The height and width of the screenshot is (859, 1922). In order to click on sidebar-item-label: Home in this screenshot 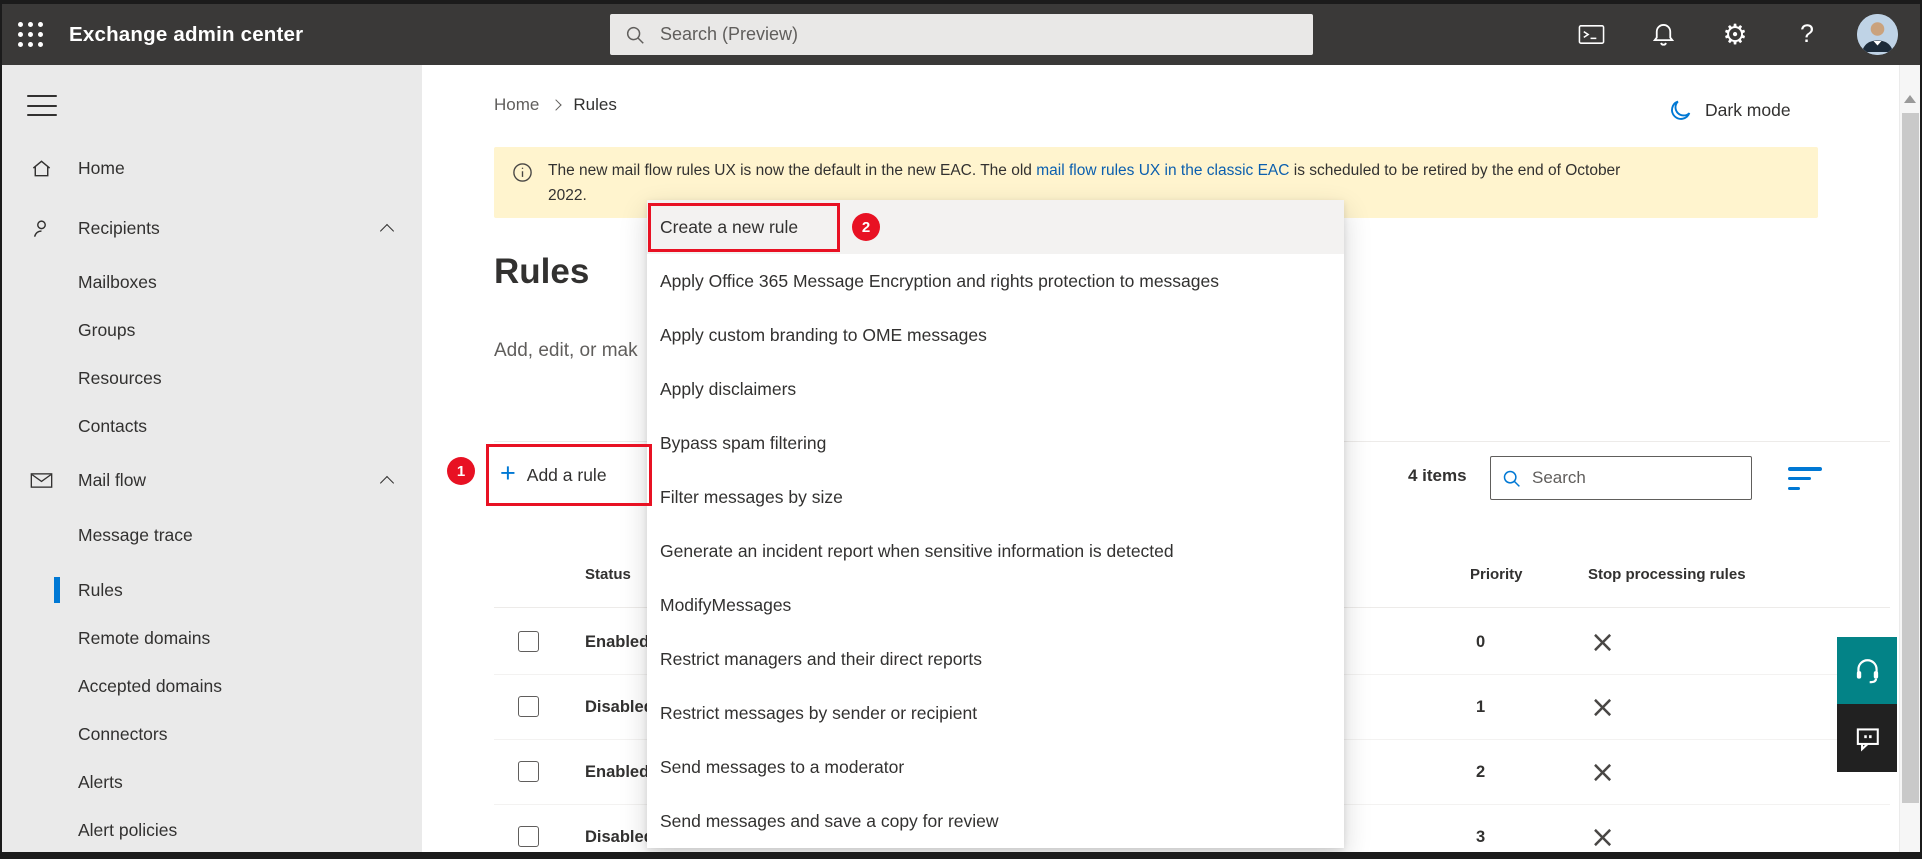, I will do `click(101, 167)`.